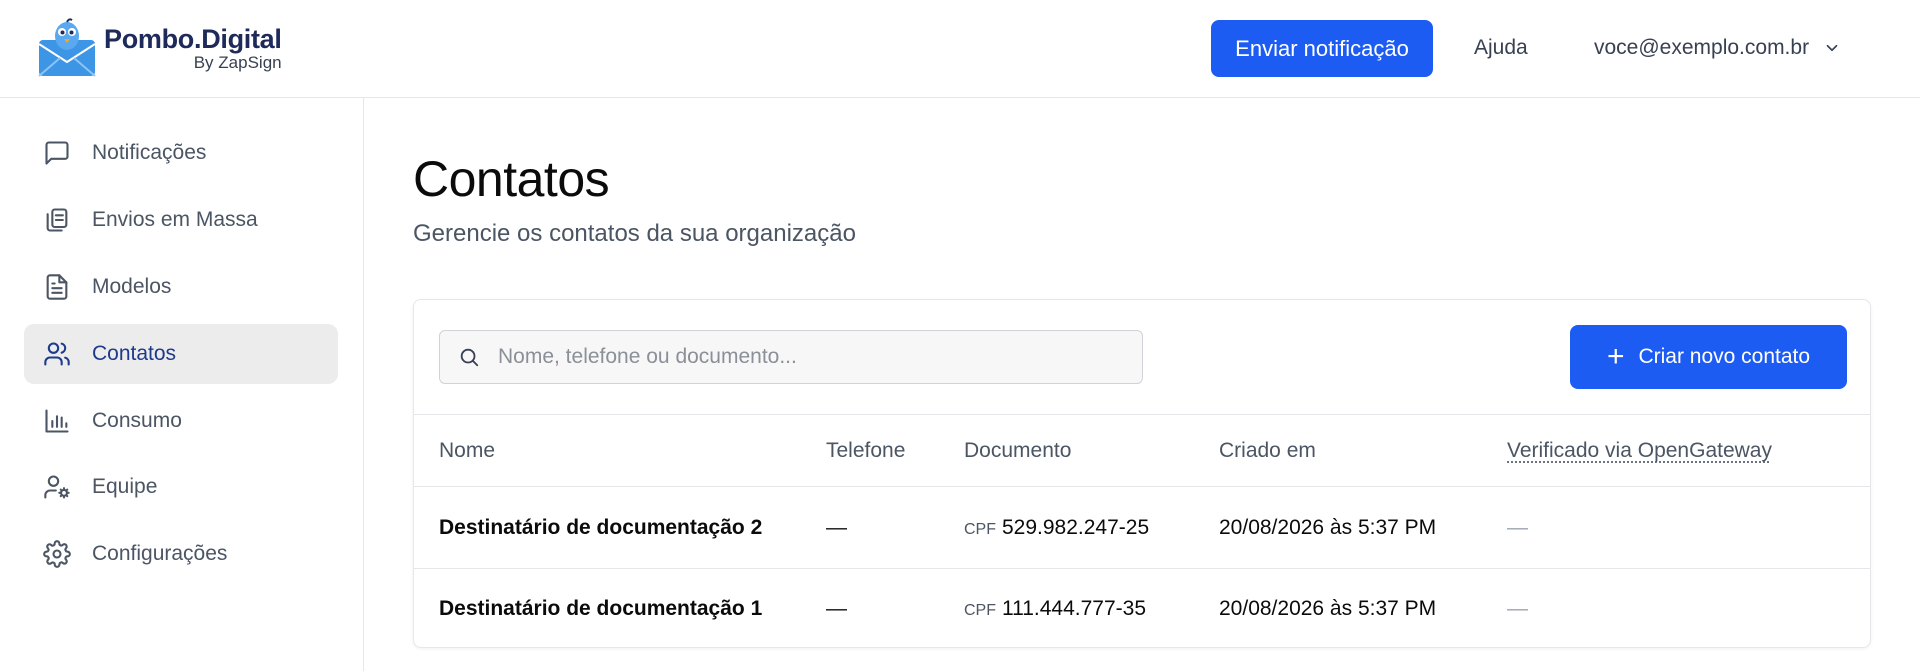  I want to click on search-icon, so click(469, 357).